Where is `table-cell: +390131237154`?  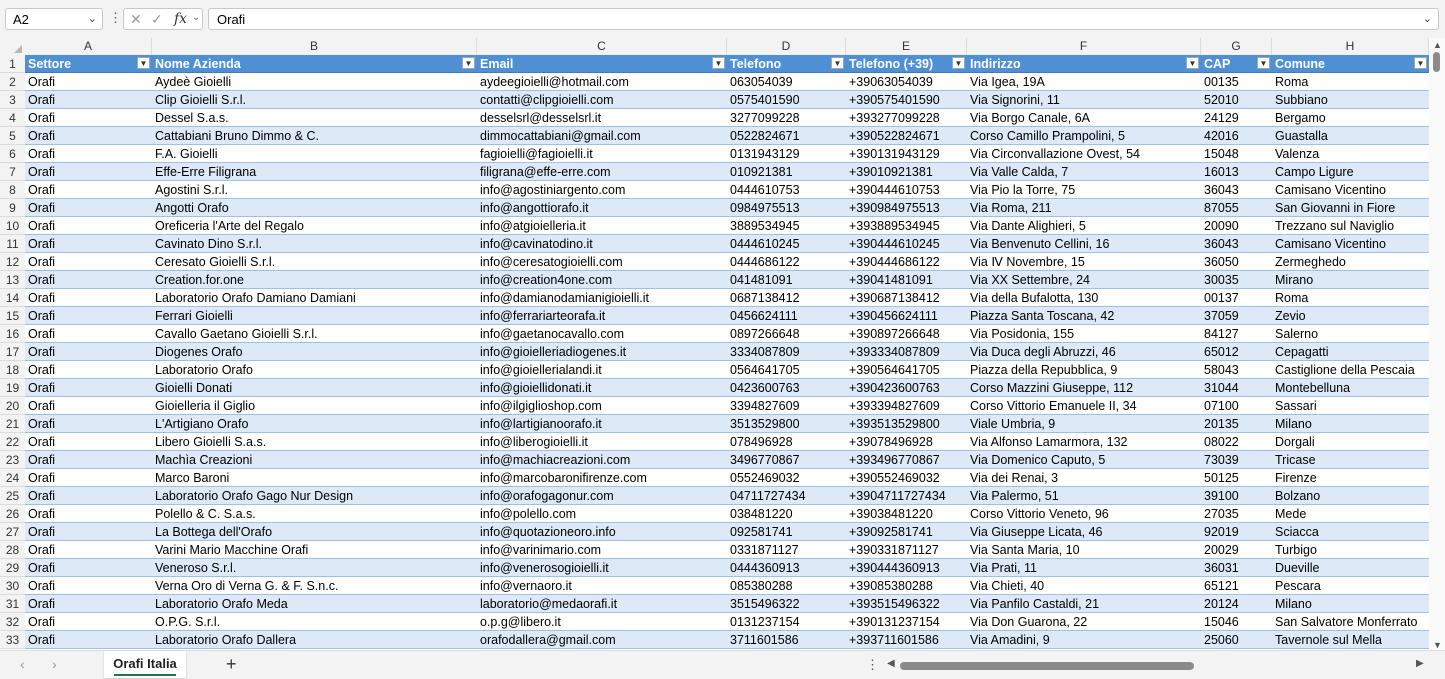
table-cell: +390131237154 is located at coordinates (906, 622).